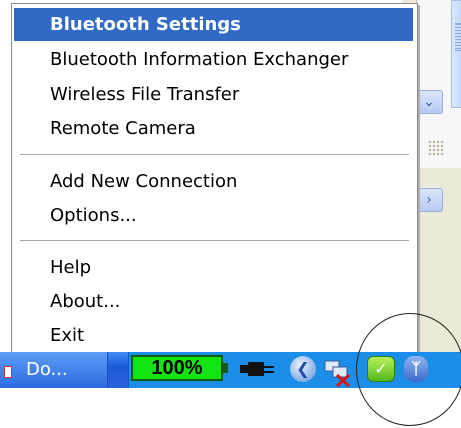 The height and width of the screenshot is (428, 461). What do you see at coordinates (213, 181) in the screenshot?
I see `menu-item-add-new-connection: Add New Connection` at bounding box center [213, 181].